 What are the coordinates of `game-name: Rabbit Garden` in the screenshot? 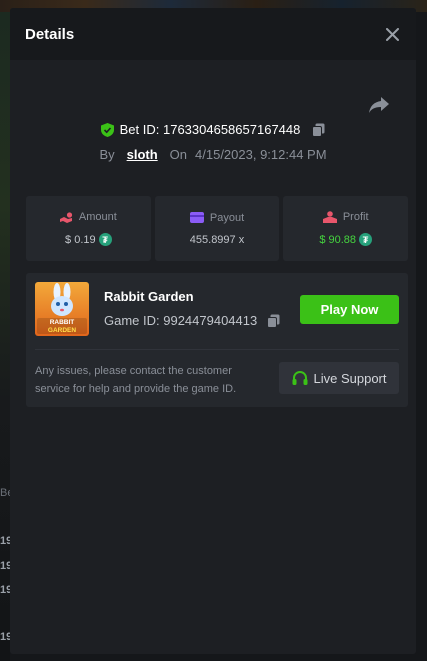 It's located at (149, 296).